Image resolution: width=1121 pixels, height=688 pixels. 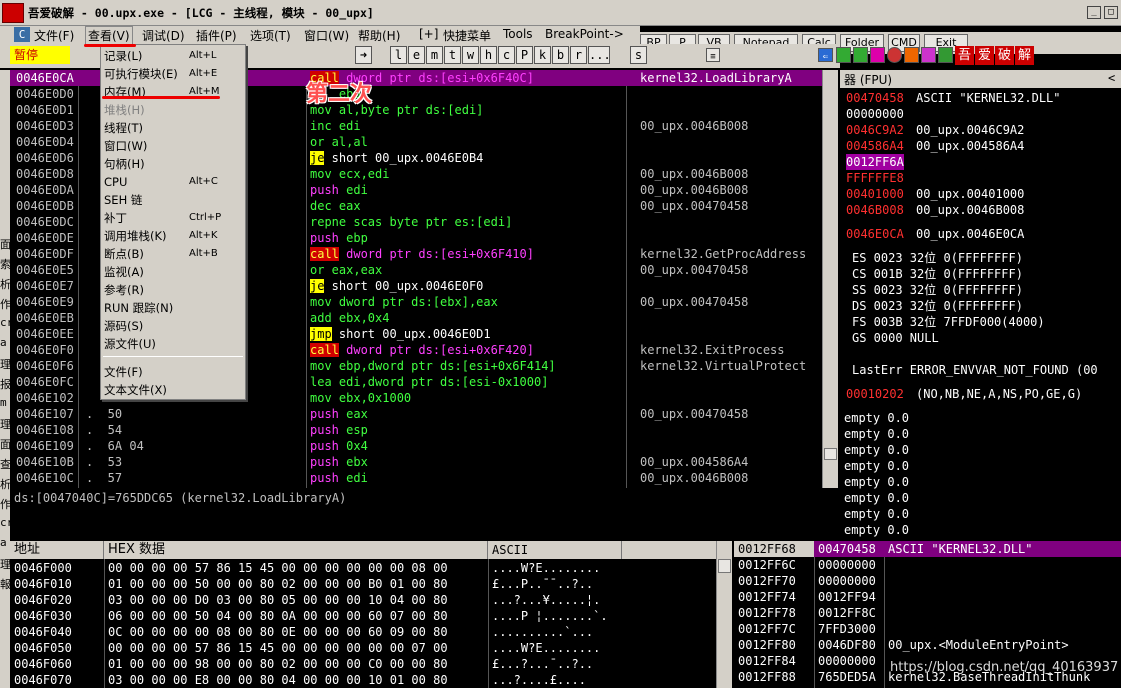 What do you see at coordinates (937, 290) in the screenshot?
I see `segment-register: SS 0023 32位 0(FFFFFFFF)` at bounding box center [937, 290].